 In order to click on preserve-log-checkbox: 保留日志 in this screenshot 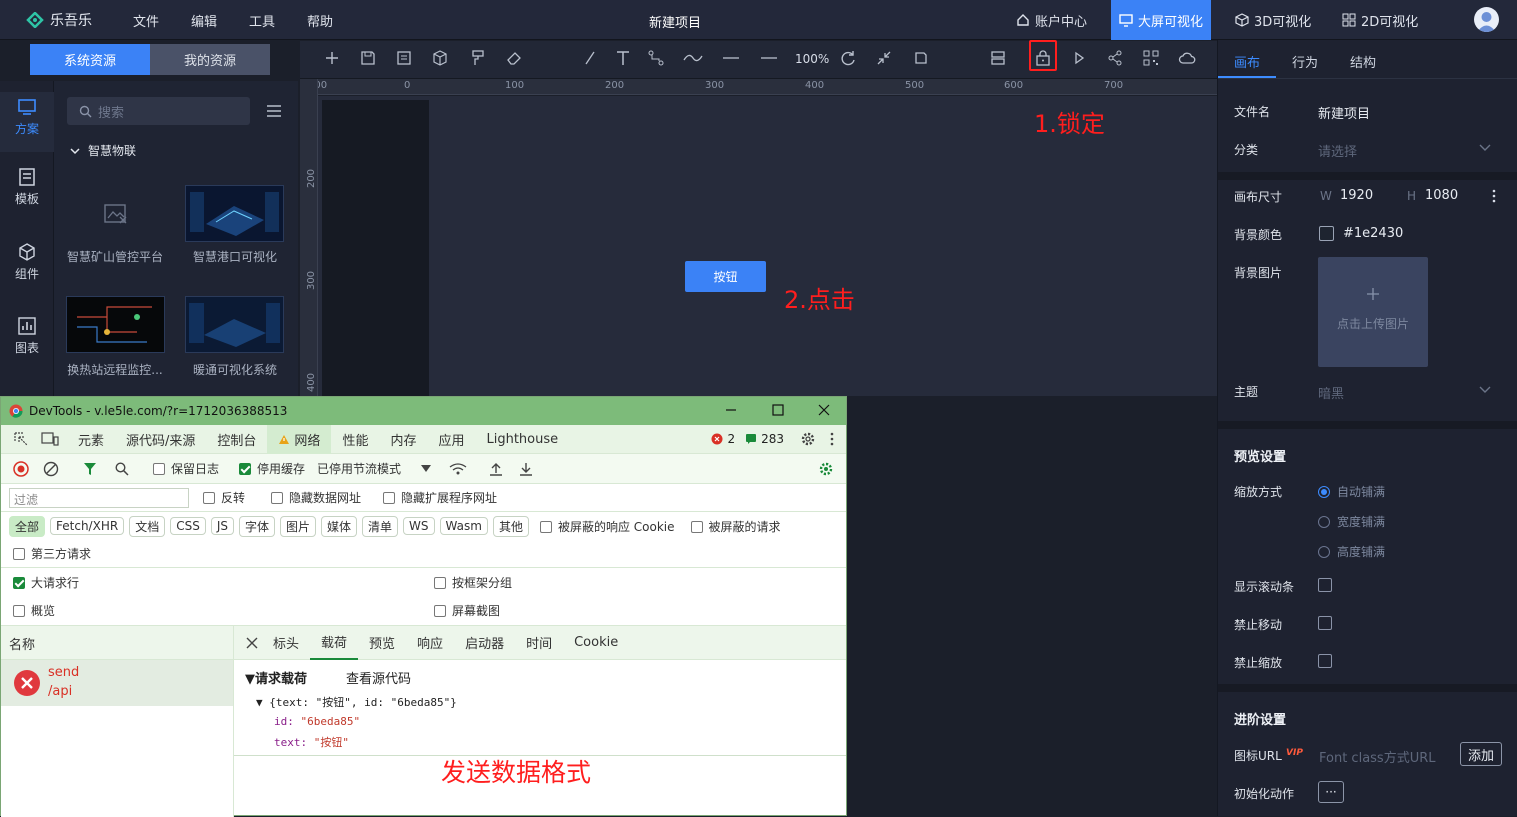, I will do `click(186, 468)`.